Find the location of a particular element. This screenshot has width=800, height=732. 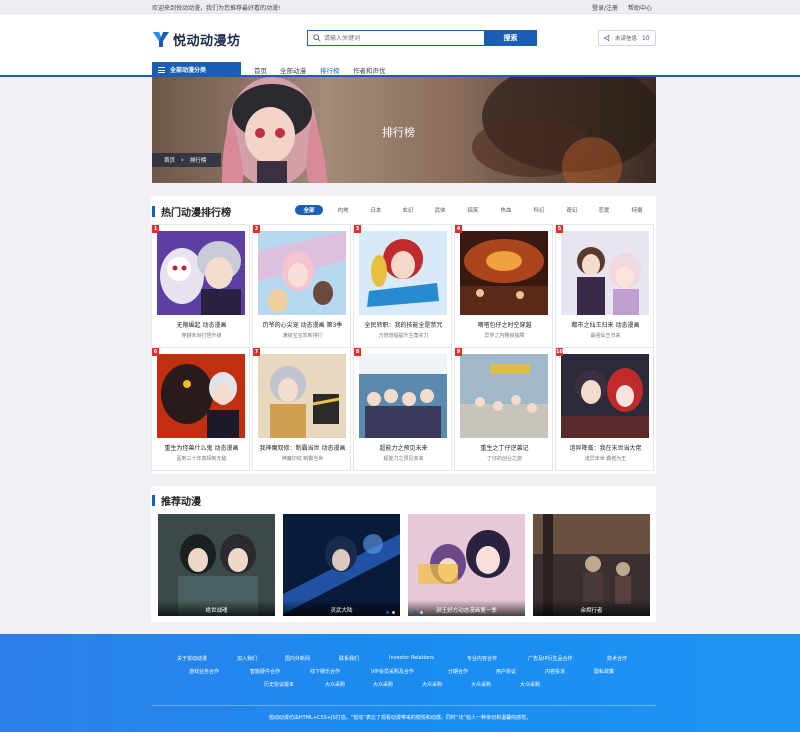

hot-ranking-title: 热门动漫排行榜 is located at coordinates (191, 211).